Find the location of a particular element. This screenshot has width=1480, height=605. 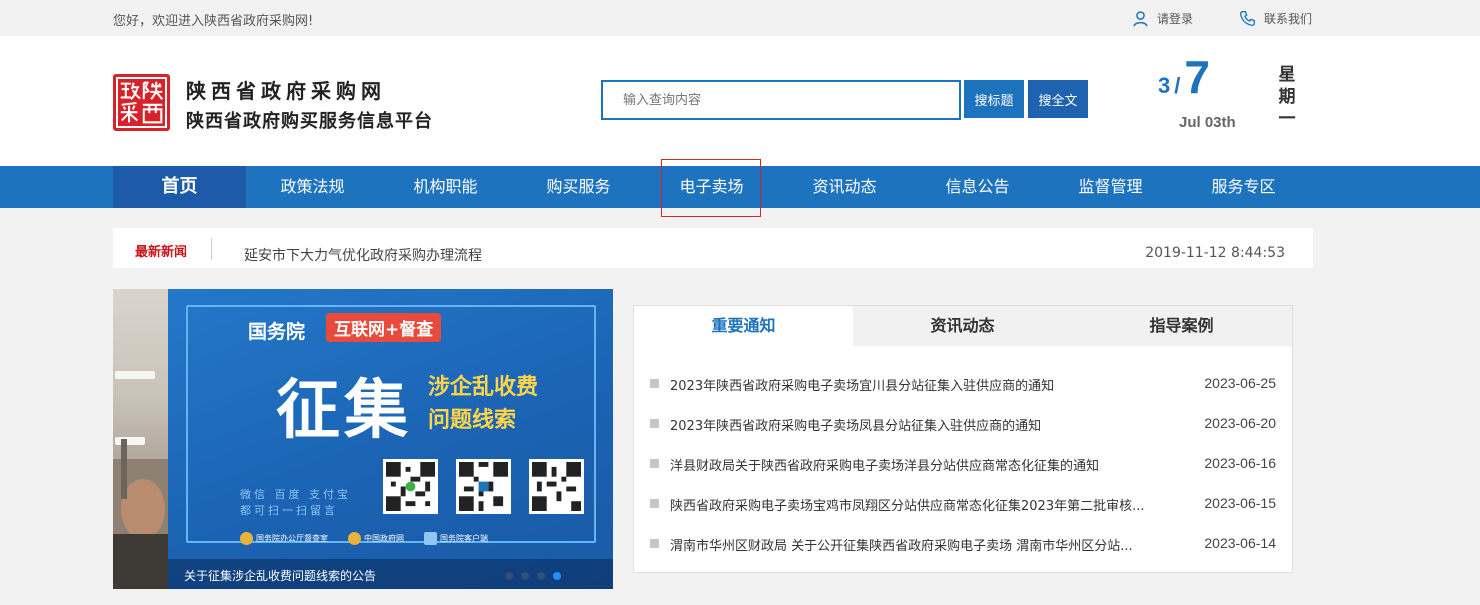

login-label: 请登录 is located at coordinates (1175, 19).